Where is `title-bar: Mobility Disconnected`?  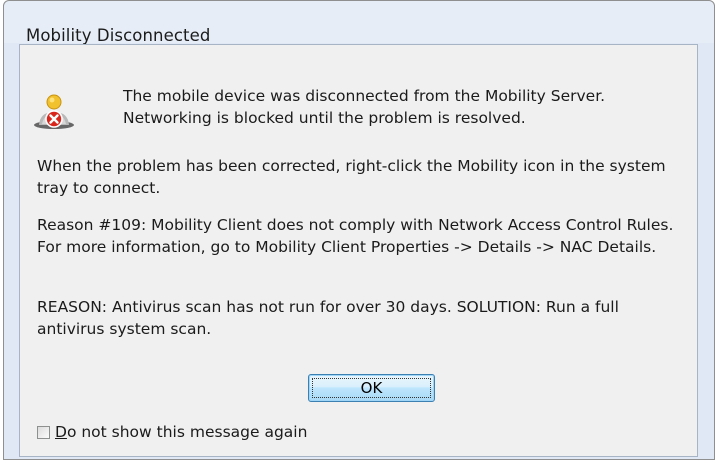 title-bar: Mobility Disconnected is located at coordinates (359, 23).